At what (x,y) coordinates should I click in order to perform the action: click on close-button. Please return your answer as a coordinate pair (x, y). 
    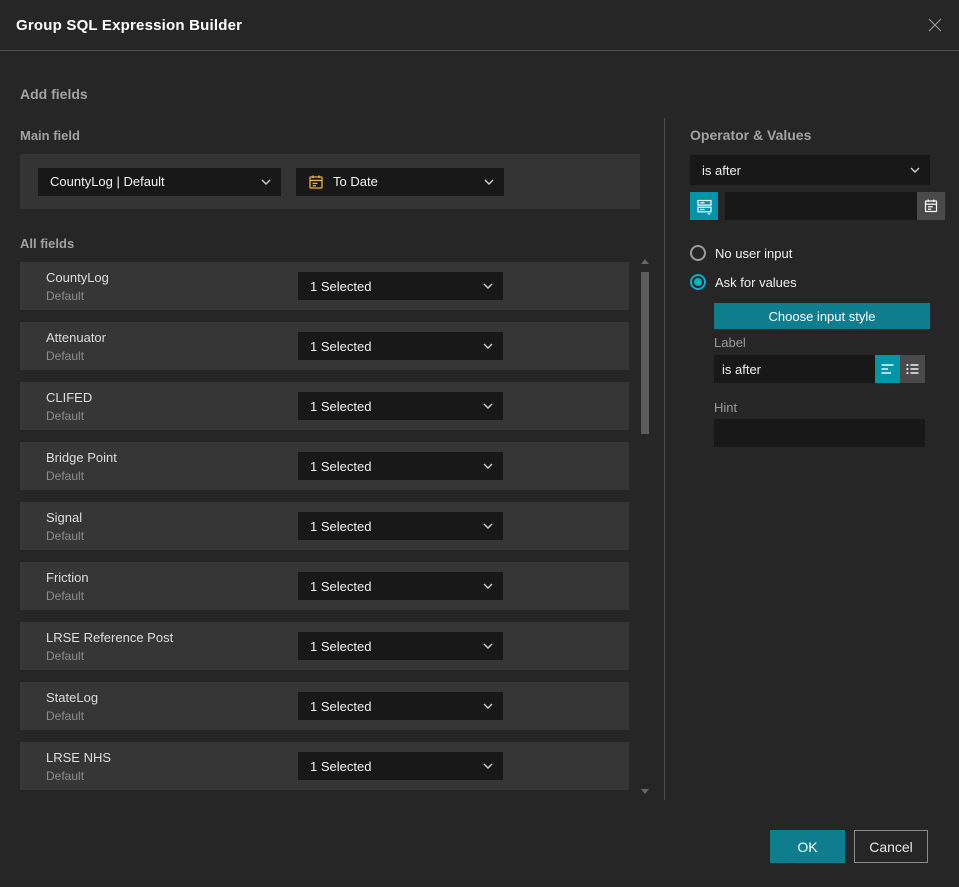
    Looking at the image, I should click on (935, 25).